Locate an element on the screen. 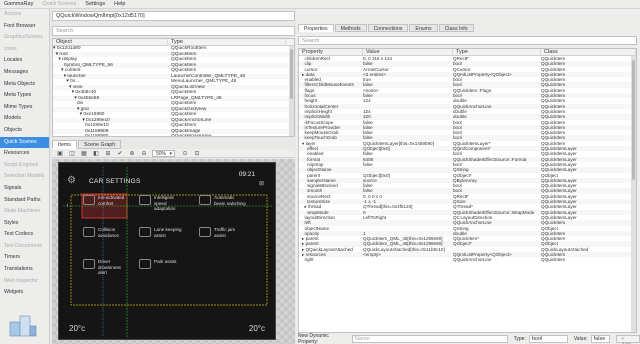  menu-help: Help is located at coordinates (119, 4).